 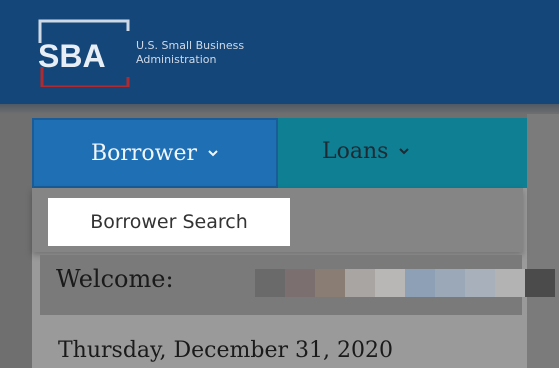 What do you see at coordinates (190, 52) in the screenshot?
I see `organization-name: U.S. Small Business Administration` at bounding box center [190, 52].